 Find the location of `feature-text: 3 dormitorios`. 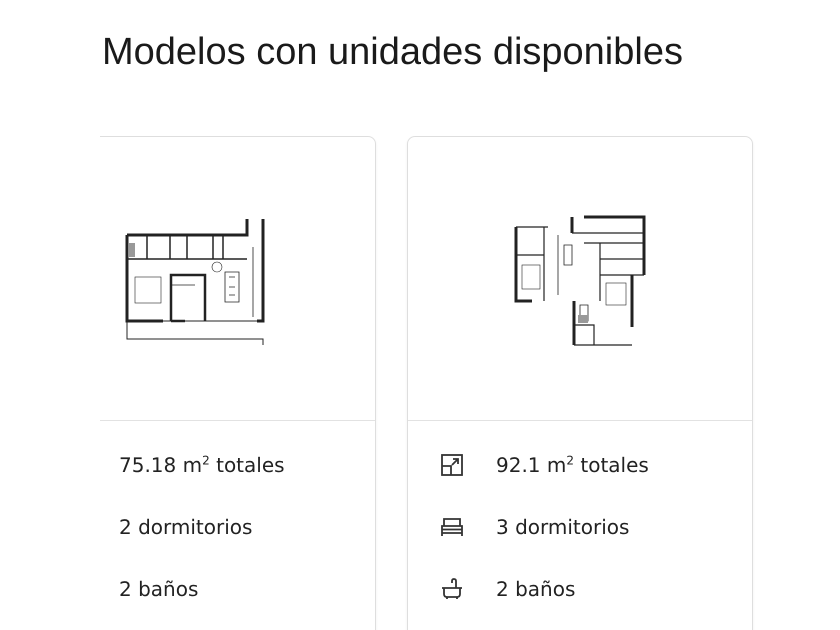

feature-text: 3 dormitorios is located at coordinates (563, 527).